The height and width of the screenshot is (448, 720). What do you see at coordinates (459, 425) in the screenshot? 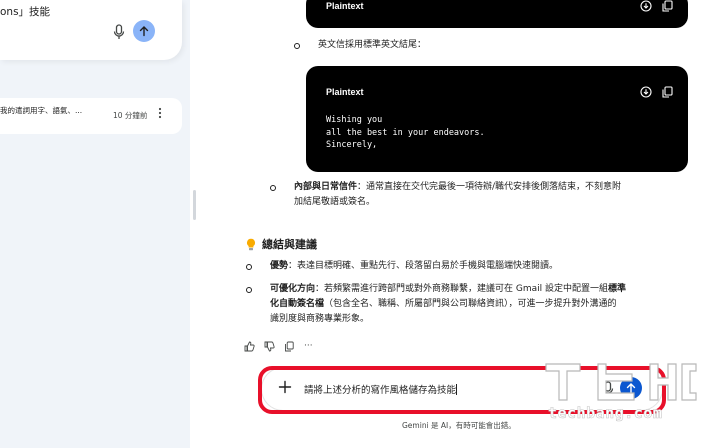
I see `disclaimer-text: Gemini 是 AI，有時可能會出錯。` at bounding box center [459, 425].